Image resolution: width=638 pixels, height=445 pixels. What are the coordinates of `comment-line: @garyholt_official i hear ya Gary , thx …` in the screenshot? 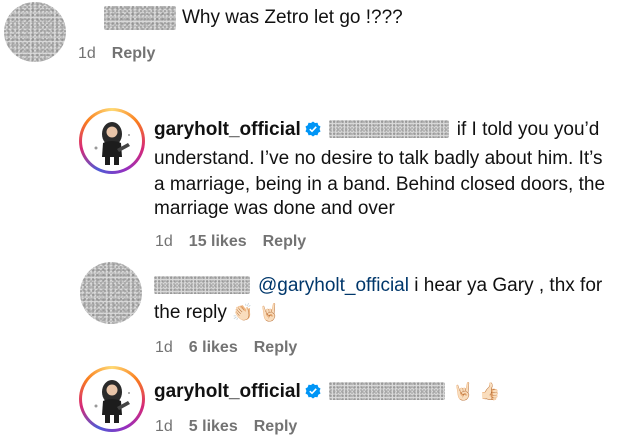 It's located at (378, 285).